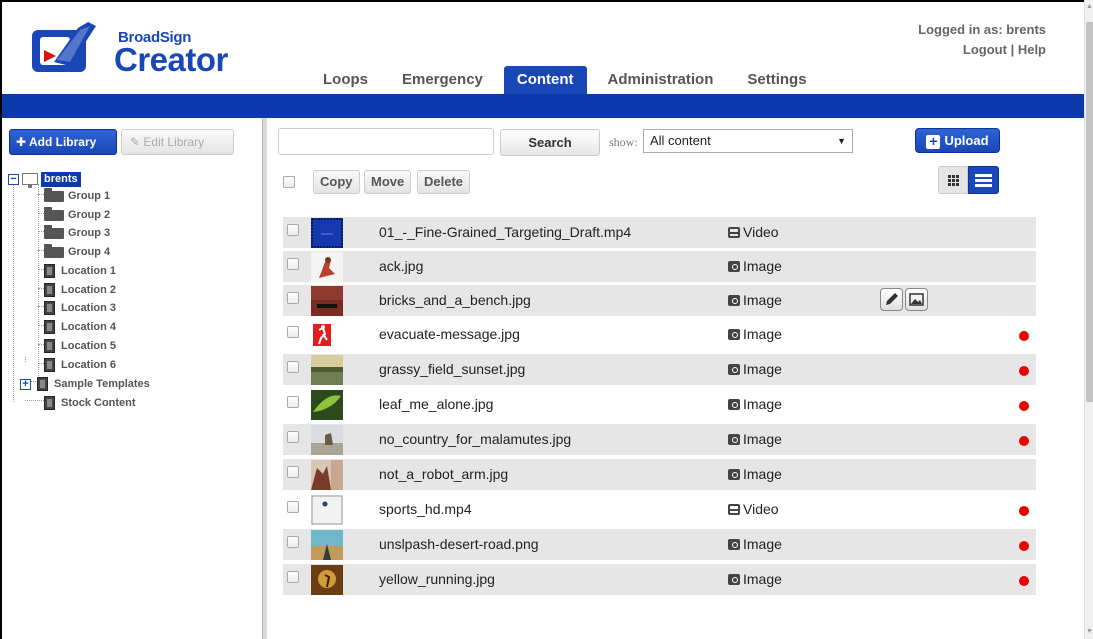 Image resolution: width=1093 pixels, height=639 pixels. What do you see at coordinates (1089, 632) in the screenshot?
I see `scroll-down-arrow-icon: ▼` at bounding box center [1089, 632].